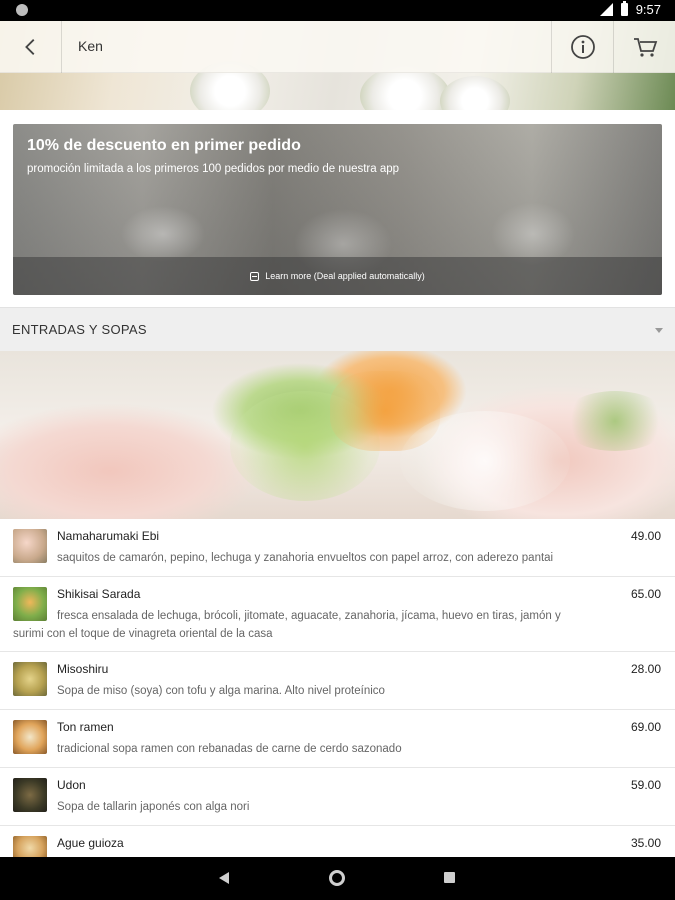 This screenshot has height=900, width=675. I want to click on back-arrow-icon, so click(29, 47).